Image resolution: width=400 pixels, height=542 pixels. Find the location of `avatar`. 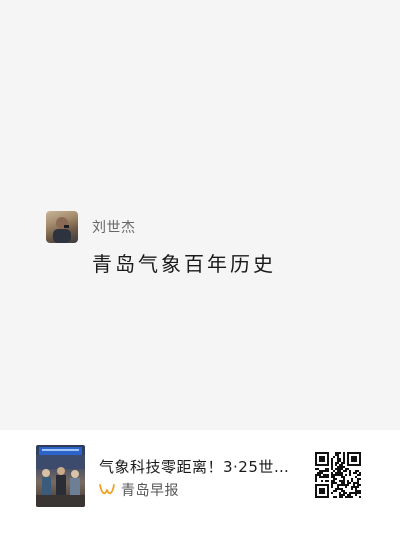

avatar is located at coordinates (62, 227).